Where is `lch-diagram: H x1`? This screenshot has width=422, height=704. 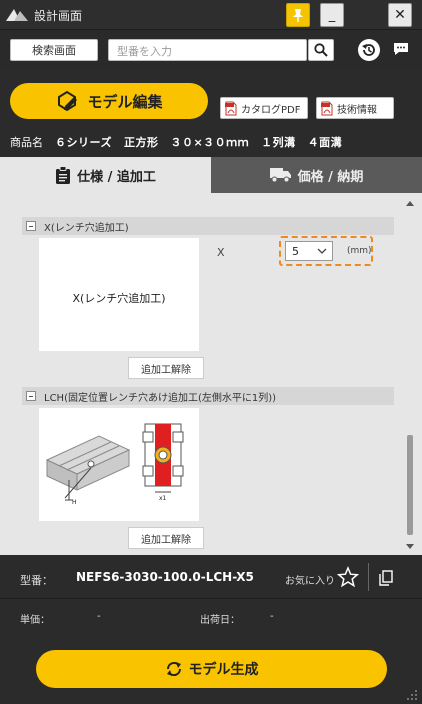 lch-diagram: H x1 is located at coordinates (114, 464).